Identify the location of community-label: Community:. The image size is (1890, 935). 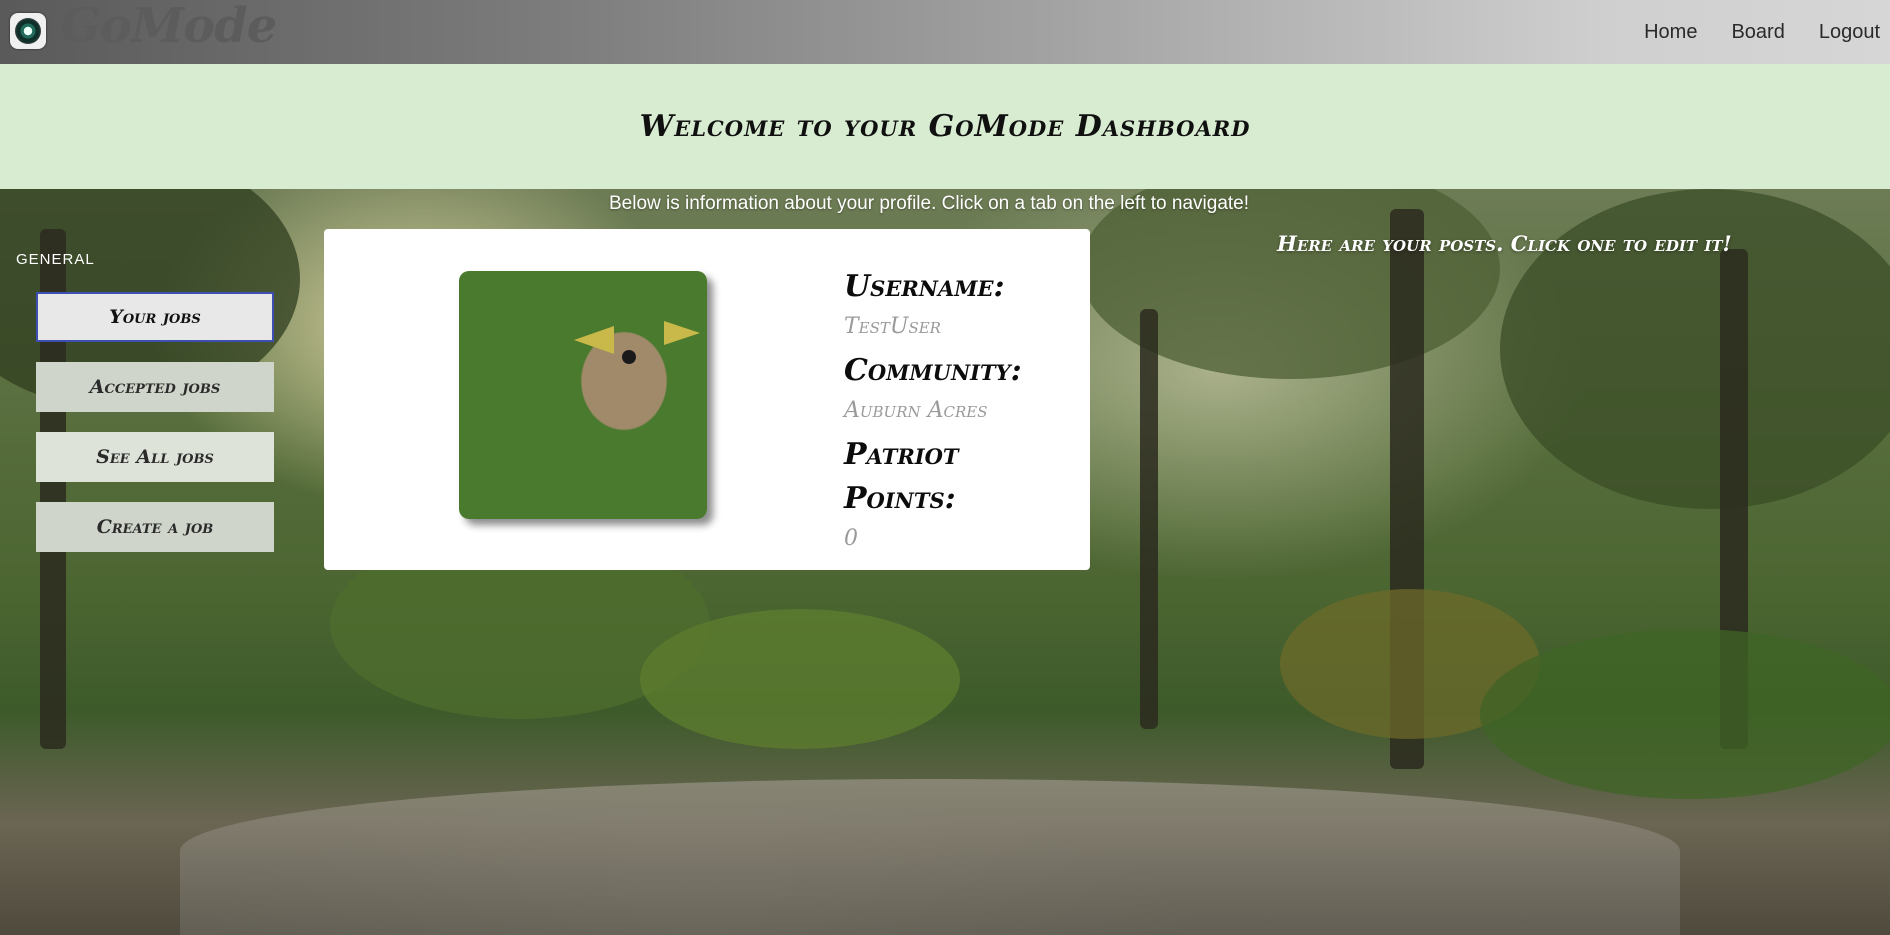
(933, 370).